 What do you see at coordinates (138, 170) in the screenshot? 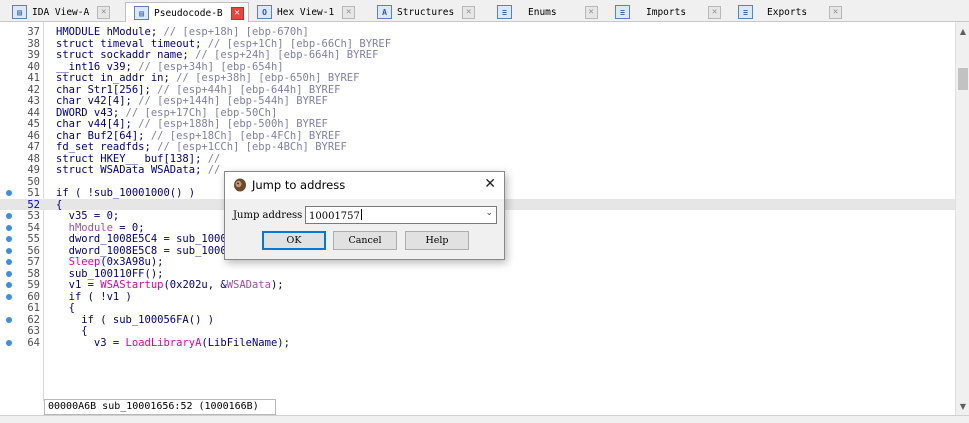
I see `code-text: struct WSAData WSAData; //` at bounding box center [138, 170].